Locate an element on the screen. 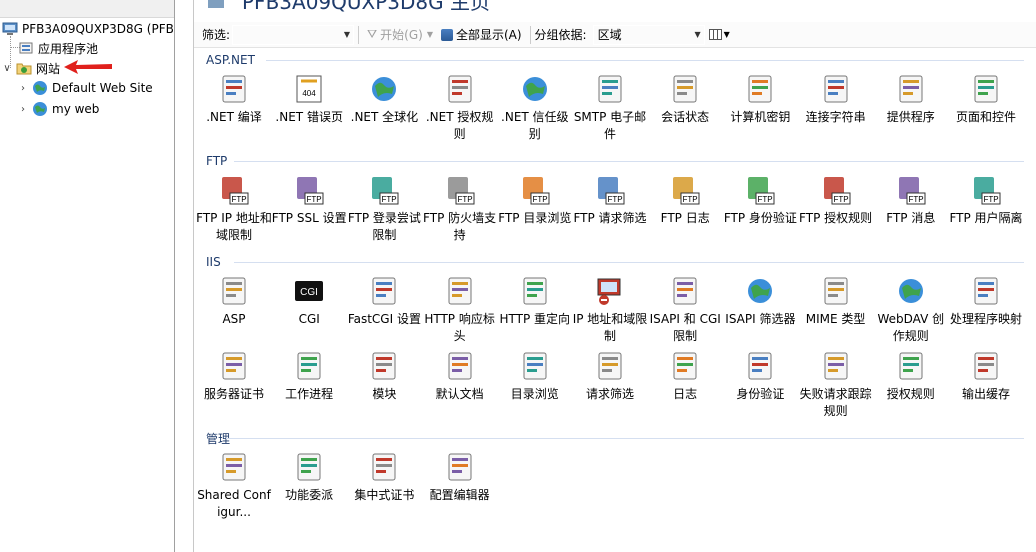 The image size is (1036, 552). feature-item: 计算机密钥 is located at coordinates (760, 99).